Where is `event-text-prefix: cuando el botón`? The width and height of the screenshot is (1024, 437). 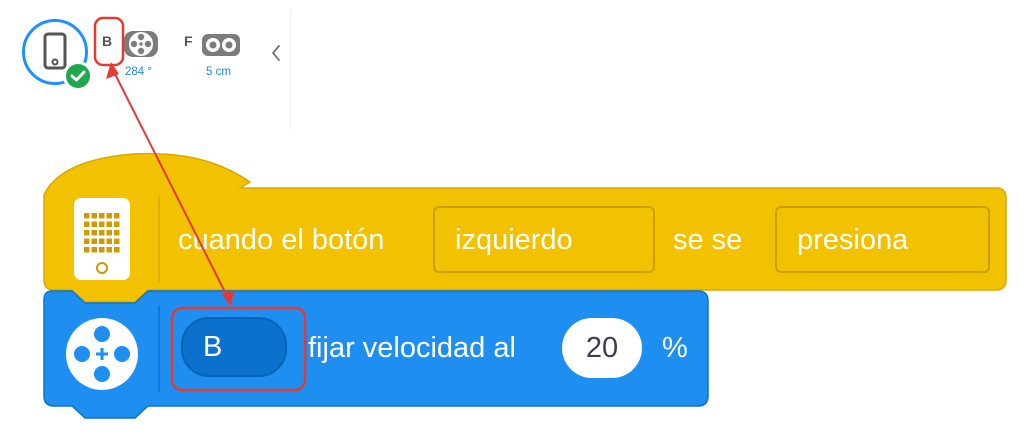 event-text-prefix: cuando el botón is located at coordinates (281, 240).